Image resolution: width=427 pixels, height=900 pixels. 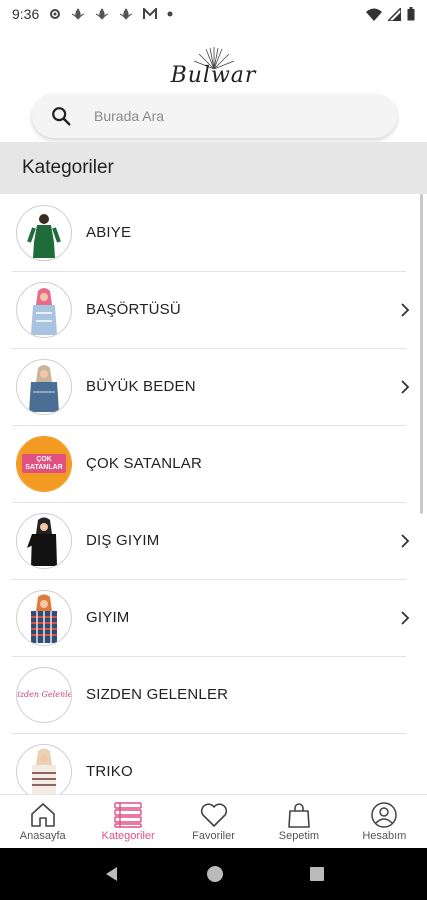 I want to click on category-label: BÜYÜK BEDEN, so click(x=141, y=386).